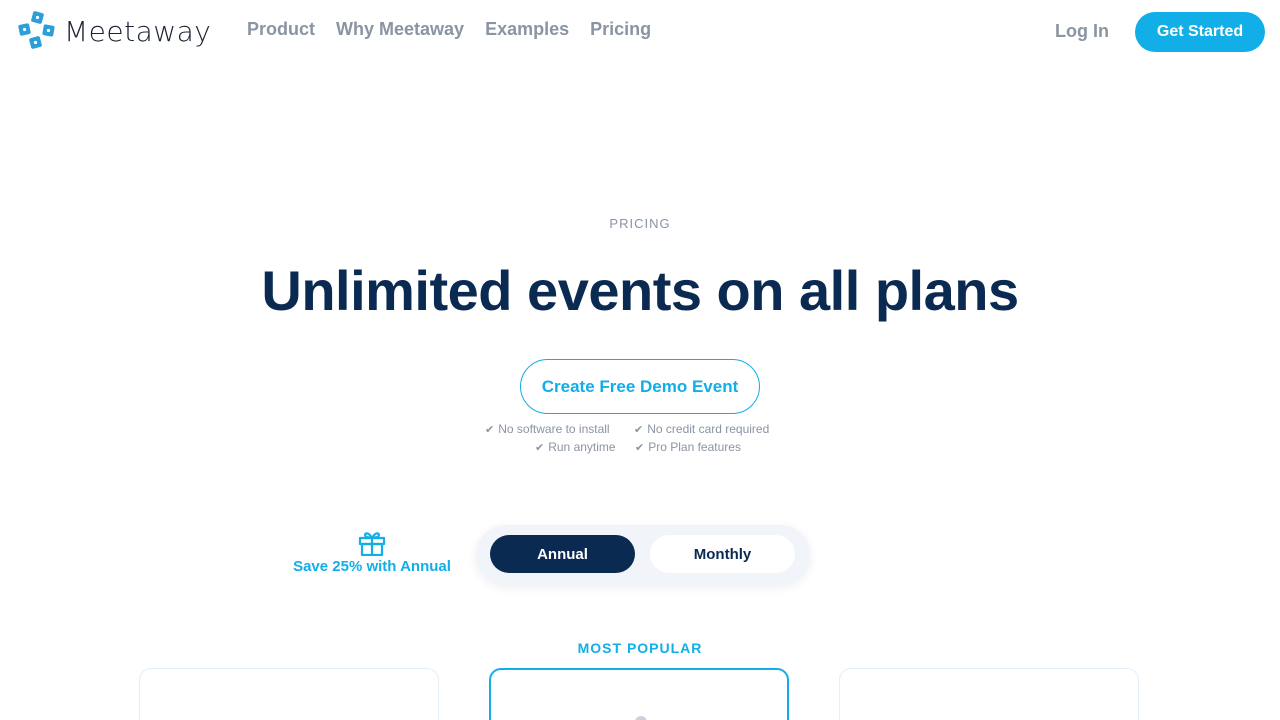 The image size is (1280, 720). I want to click on nav-links: Product Why Meetaway Examples Pricing, so click(449, 29).